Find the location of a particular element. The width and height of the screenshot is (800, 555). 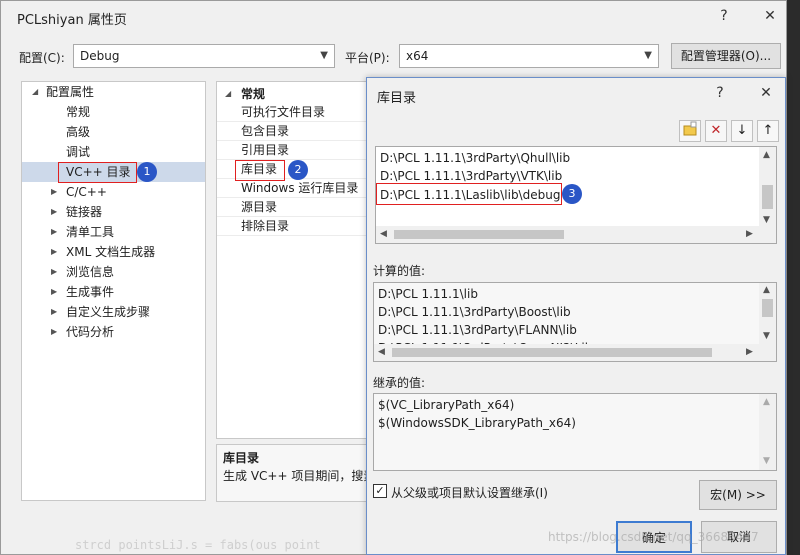

config-value: Debug is located at coordinates (100, 56).